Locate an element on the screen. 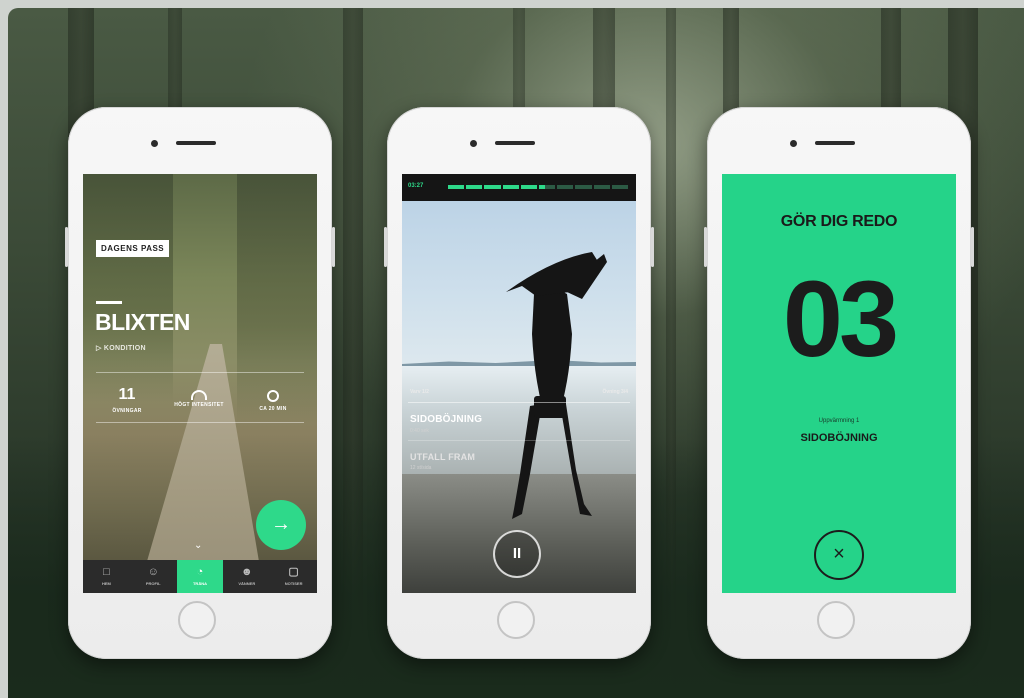 The height and width of the screenshot is (698, 1024). pause-icon: II is located at coordinates (517, 553).